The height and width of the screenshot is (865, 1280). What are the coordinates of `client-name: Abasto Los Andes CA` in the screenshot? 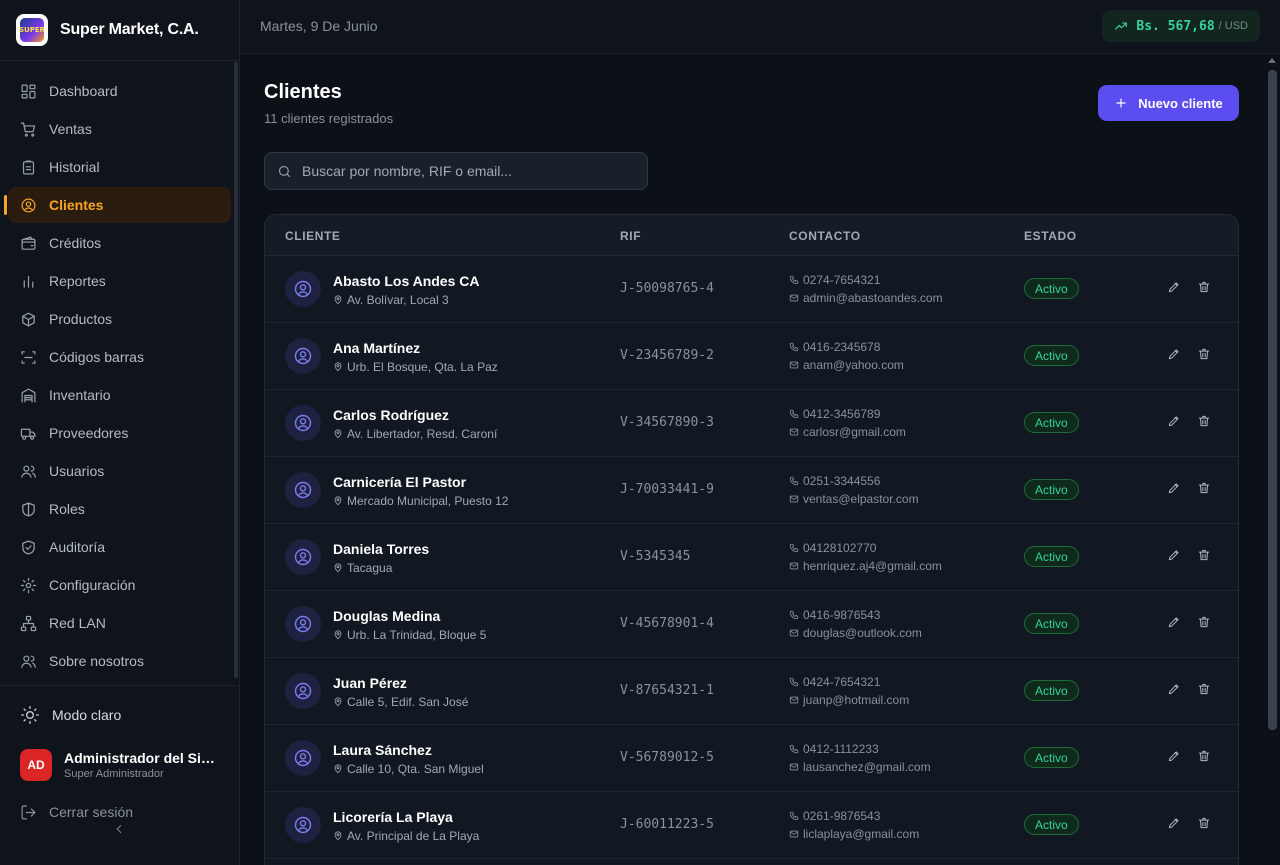 It's located at (406, 281).